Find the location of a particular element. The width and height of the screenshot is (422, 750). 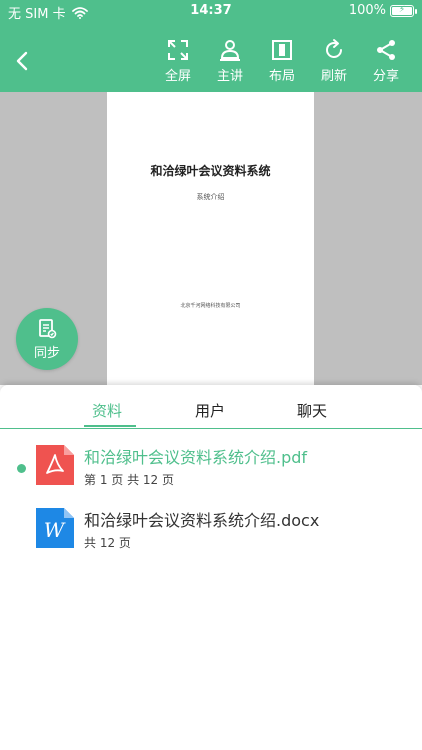

status-battery: 100% ⚡ is located at coordinates (382, 10).